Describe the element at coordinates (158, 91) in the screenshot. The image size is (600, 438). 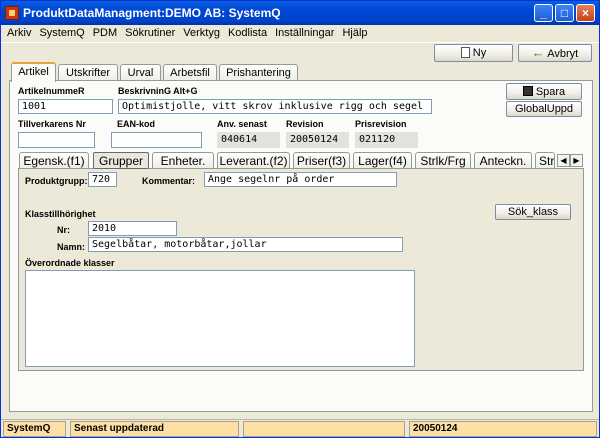
I see `description-label: BeskrivninG Alt+G` at that location.